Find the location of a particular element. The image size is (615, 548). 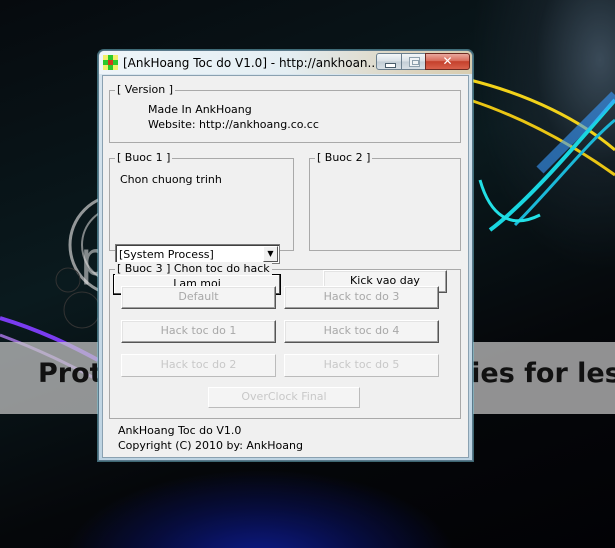

process-select: [System Process] ▼ is located at coordinates (197, 254).